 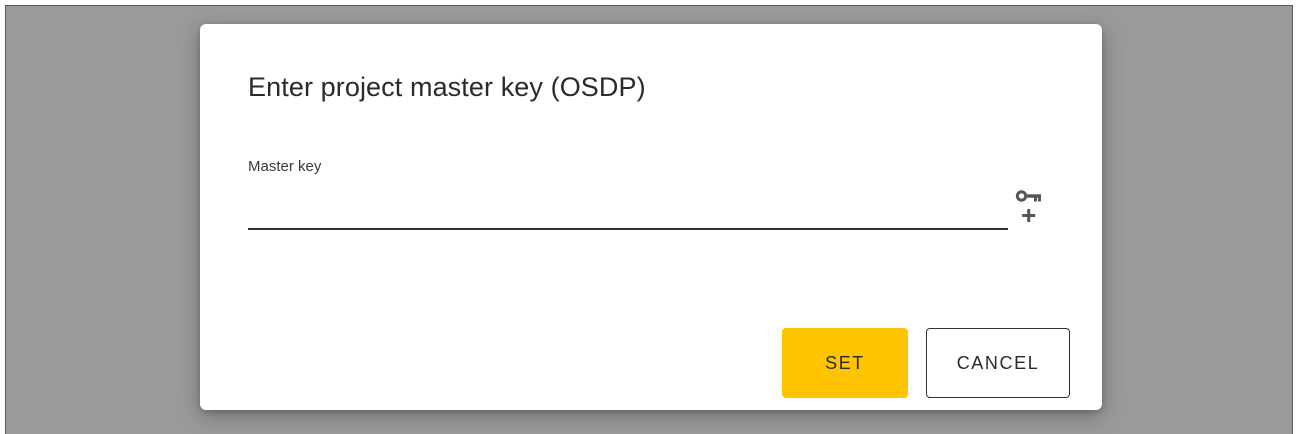 I want to click on key-plus-icon, so click(x=1028, y=206).